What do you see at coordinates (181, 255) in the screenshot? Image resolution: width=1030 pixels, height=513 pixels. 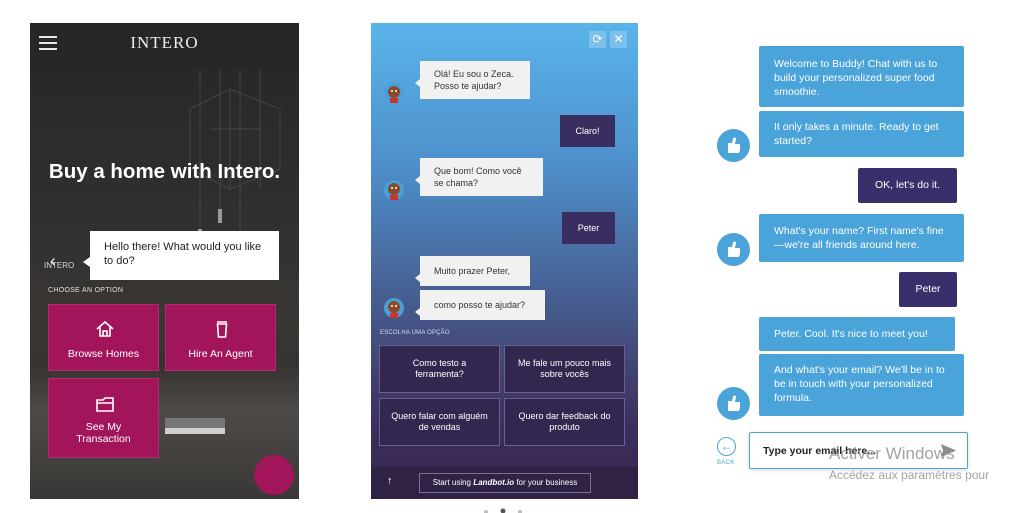 I see `bot-message-bubble: Hello there! What would you like to do?` at bounding box center [181, 255].